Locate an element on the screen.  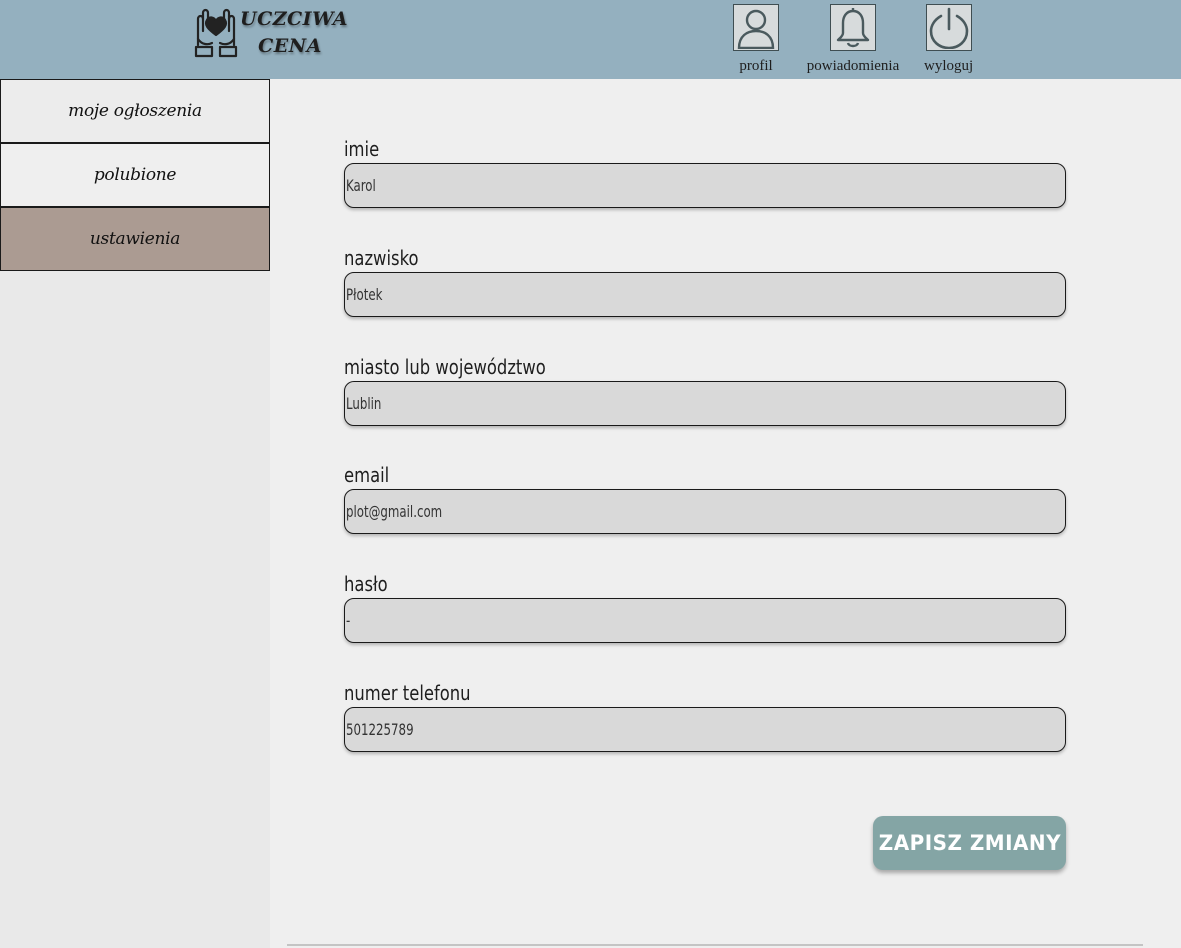
last-name-group: nazwisko Płotek is located at coordinates (705, 281).